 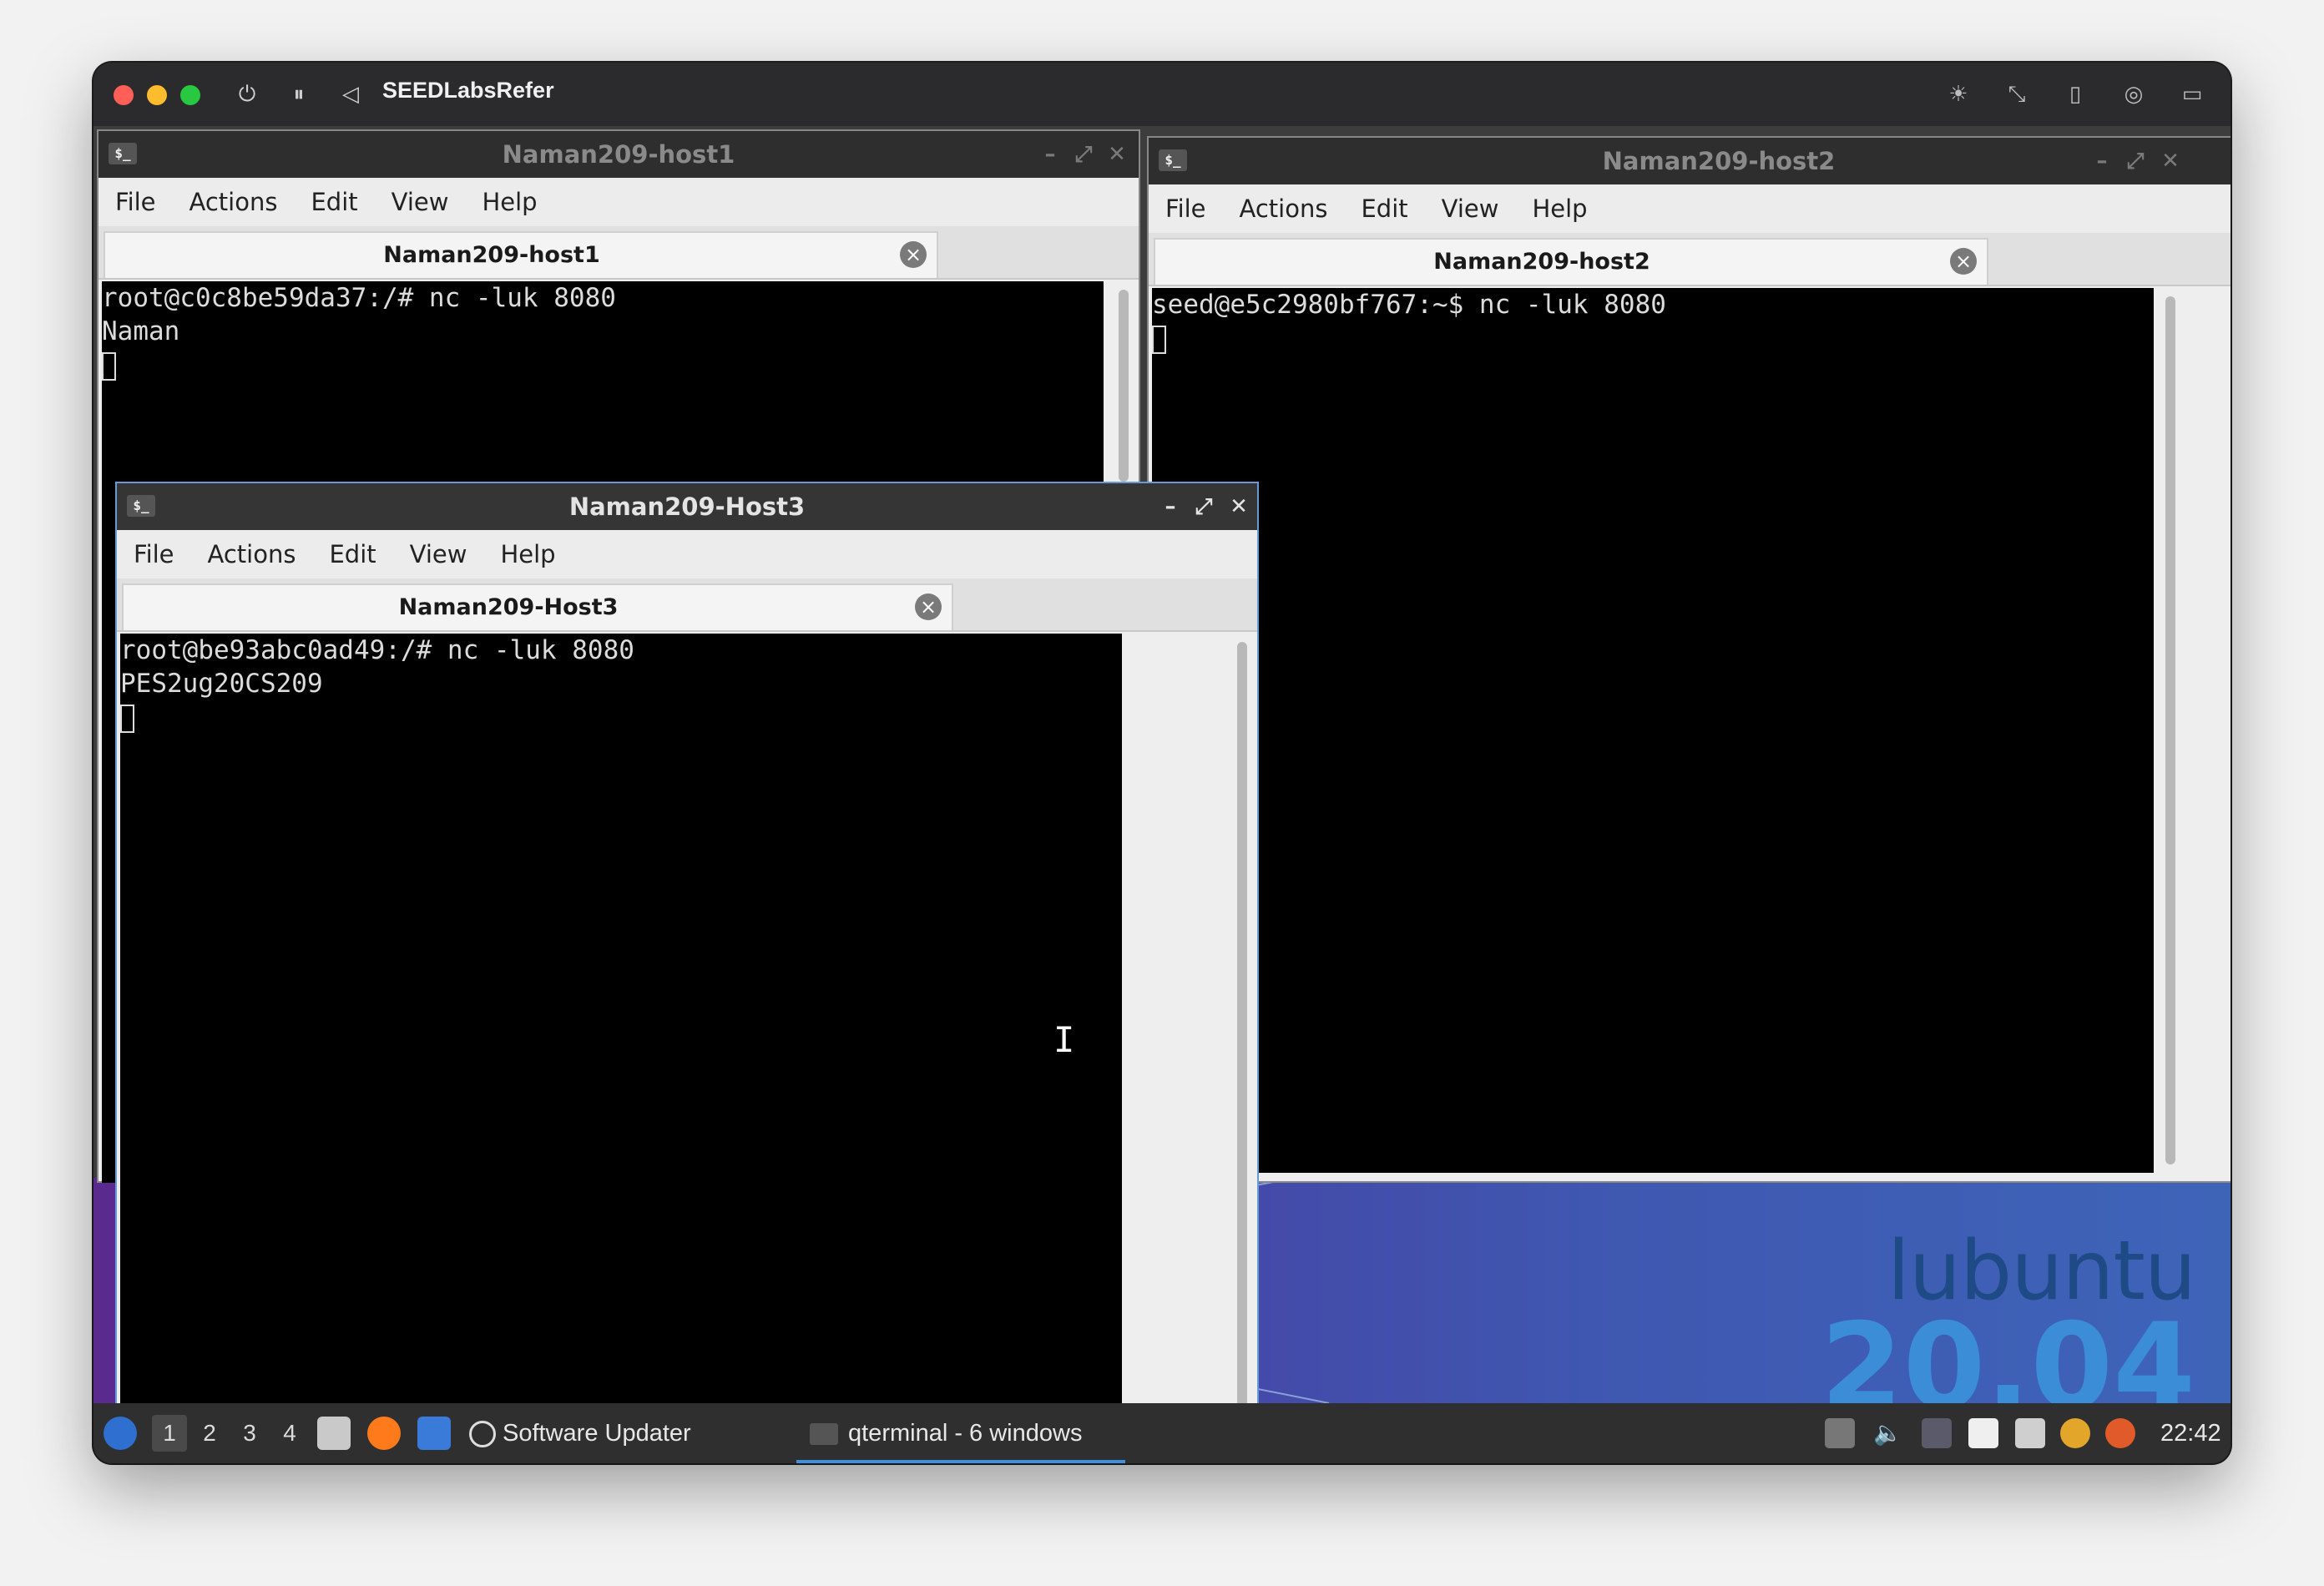 I want to click on zoom-window-button, so click(x=190, y=95).